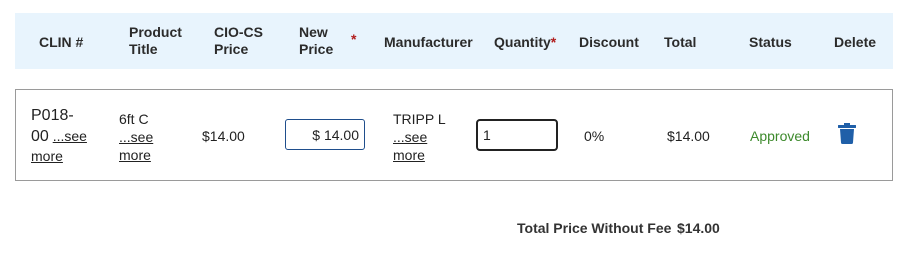 This screenshot has height=271, width=902. I want to click on header-delete: Delete, so click(855, 42).